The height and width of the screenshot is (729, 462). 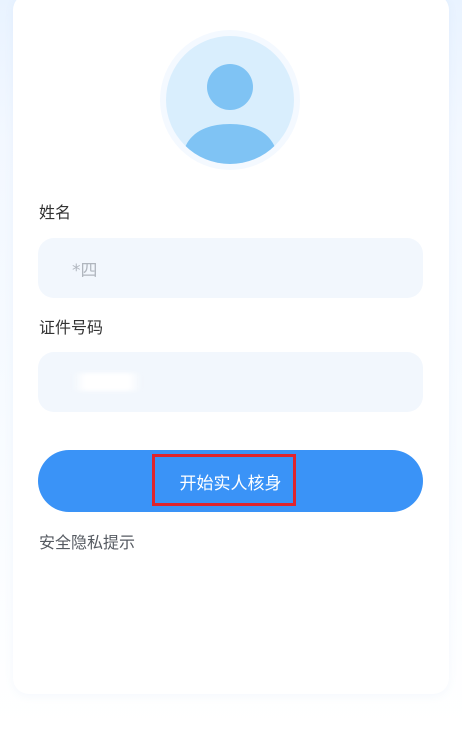 I want to click on name-field: *四, so click(x=230, y=268).